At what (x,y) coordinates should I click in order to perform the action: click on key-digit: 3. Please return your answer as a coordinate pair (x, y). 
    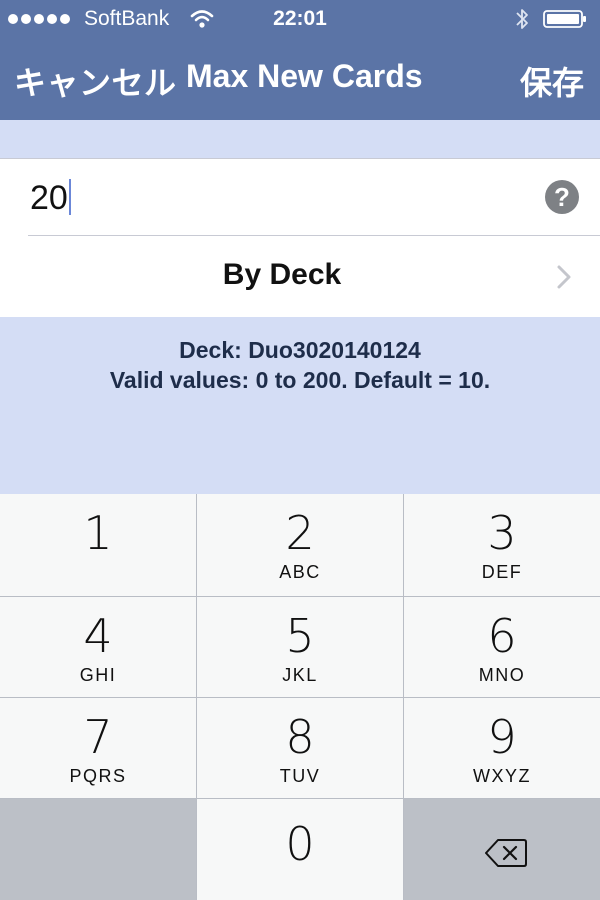
    Looking at the image, I should click on (502, 533).